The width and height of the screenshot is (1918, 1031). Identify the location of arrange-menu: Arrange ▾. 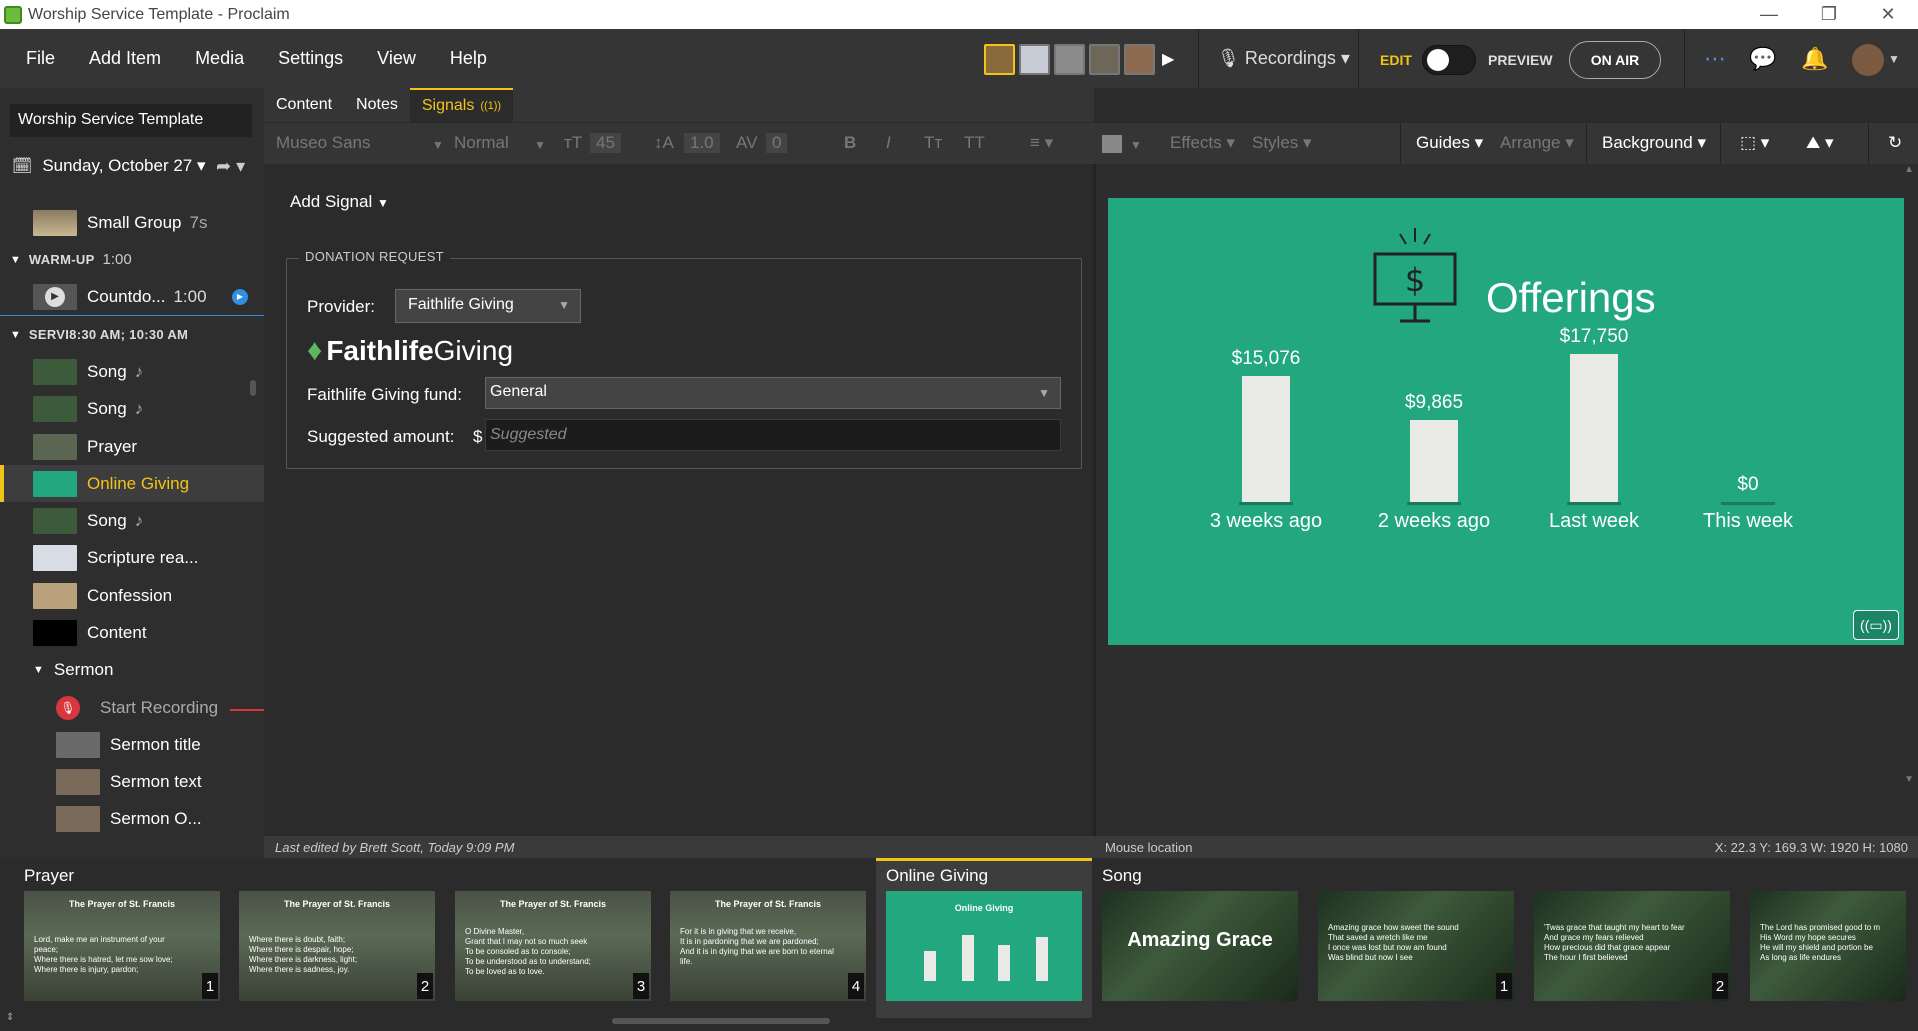
(1537, 143).